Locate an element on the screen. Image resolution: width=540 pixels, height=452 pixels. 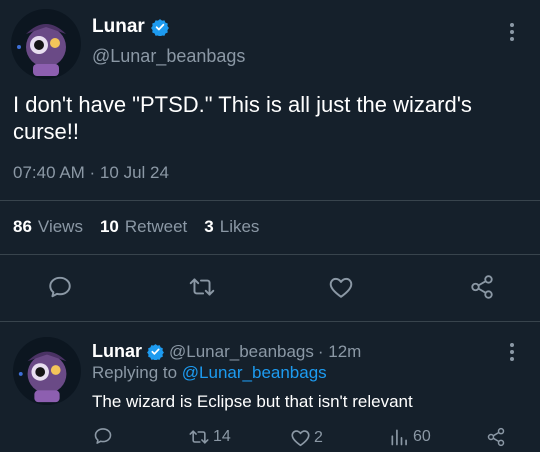
replying-to-handle: @Lunar_beanbags is located at coordinates (254, 372).